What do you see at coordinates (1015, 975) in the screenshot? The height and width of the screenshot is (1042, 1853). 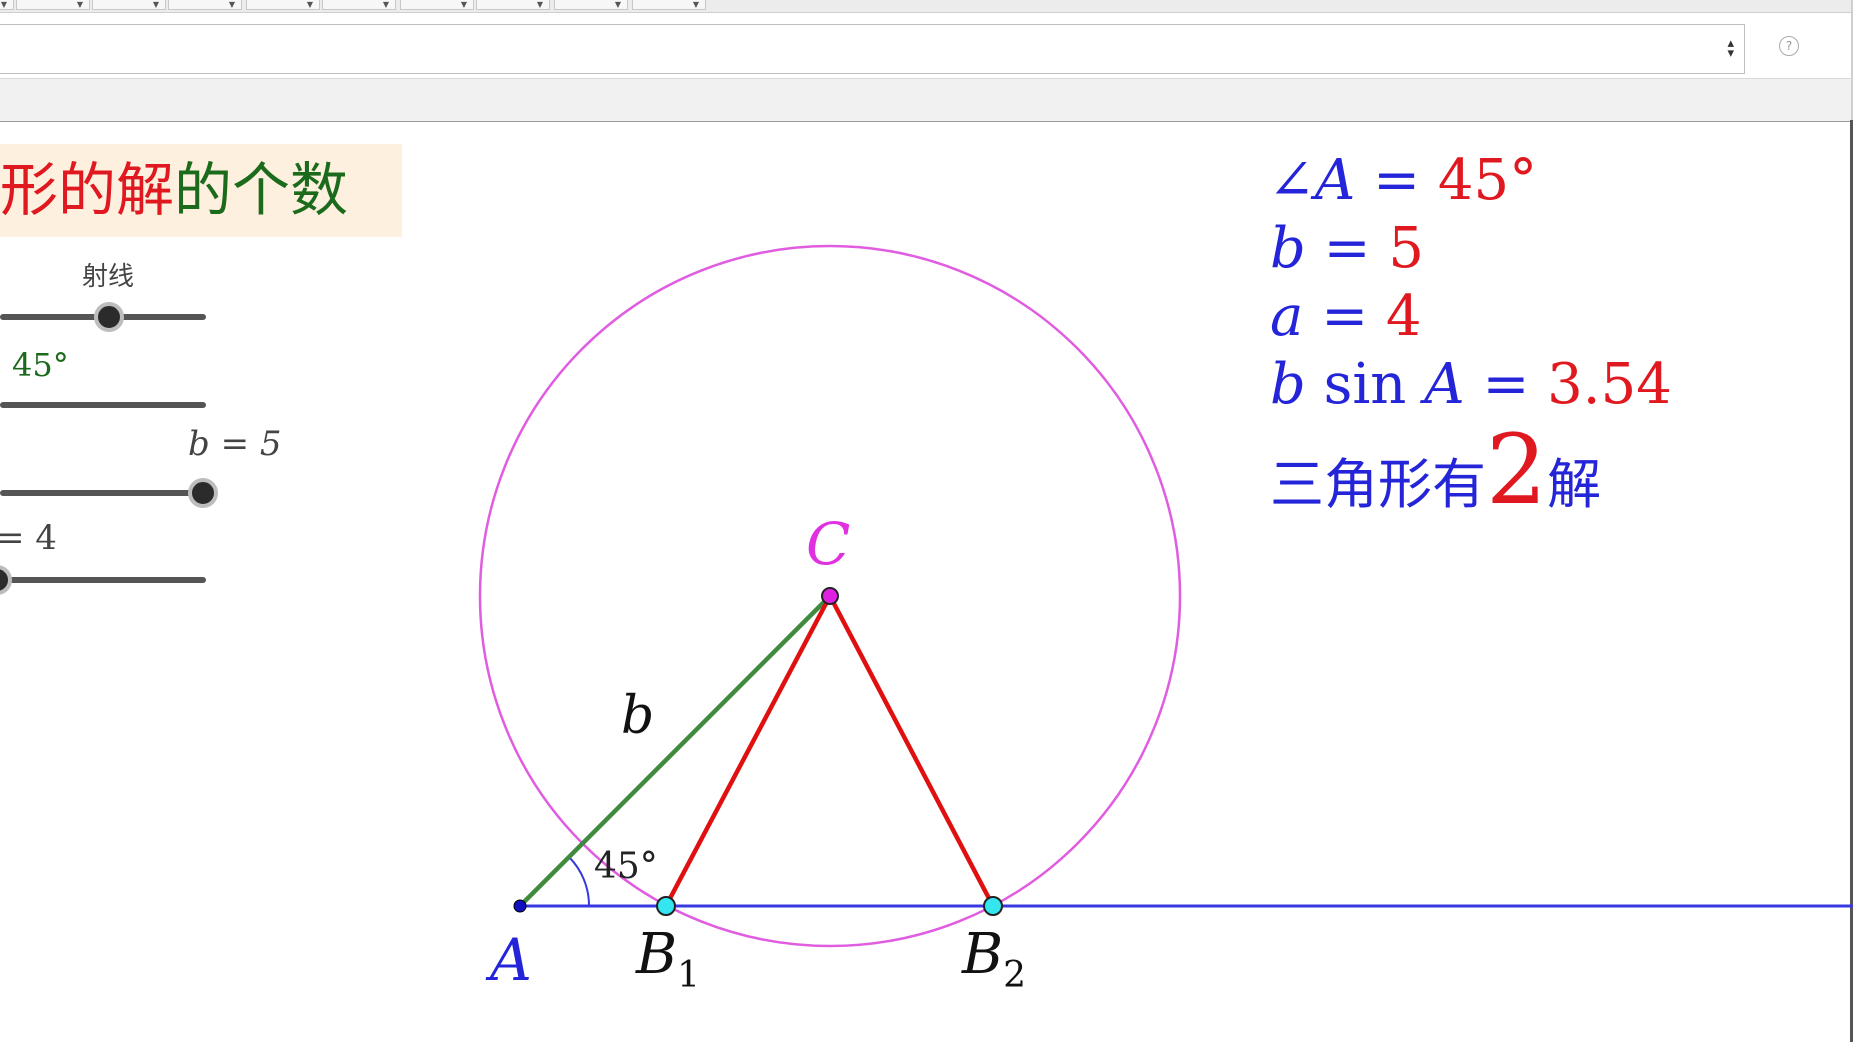 I see `label-b2-sub: 2` at bounding box center [1015, 975].